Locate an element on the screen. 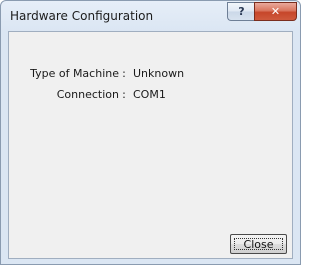 The height and width of the screenshot is (265, 320). machine-type-row: Type of Machine : Unknown is located at coordinates (150, 74).